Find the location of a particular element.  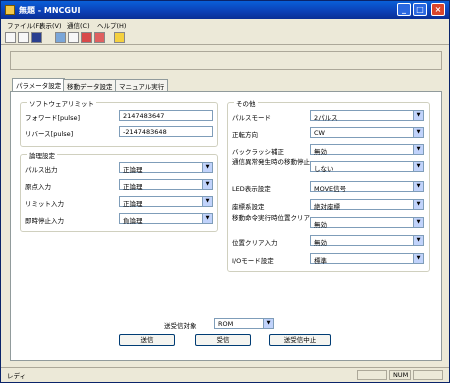

forward-direction-label: 正転方向 is located at coordinates (245, 135).